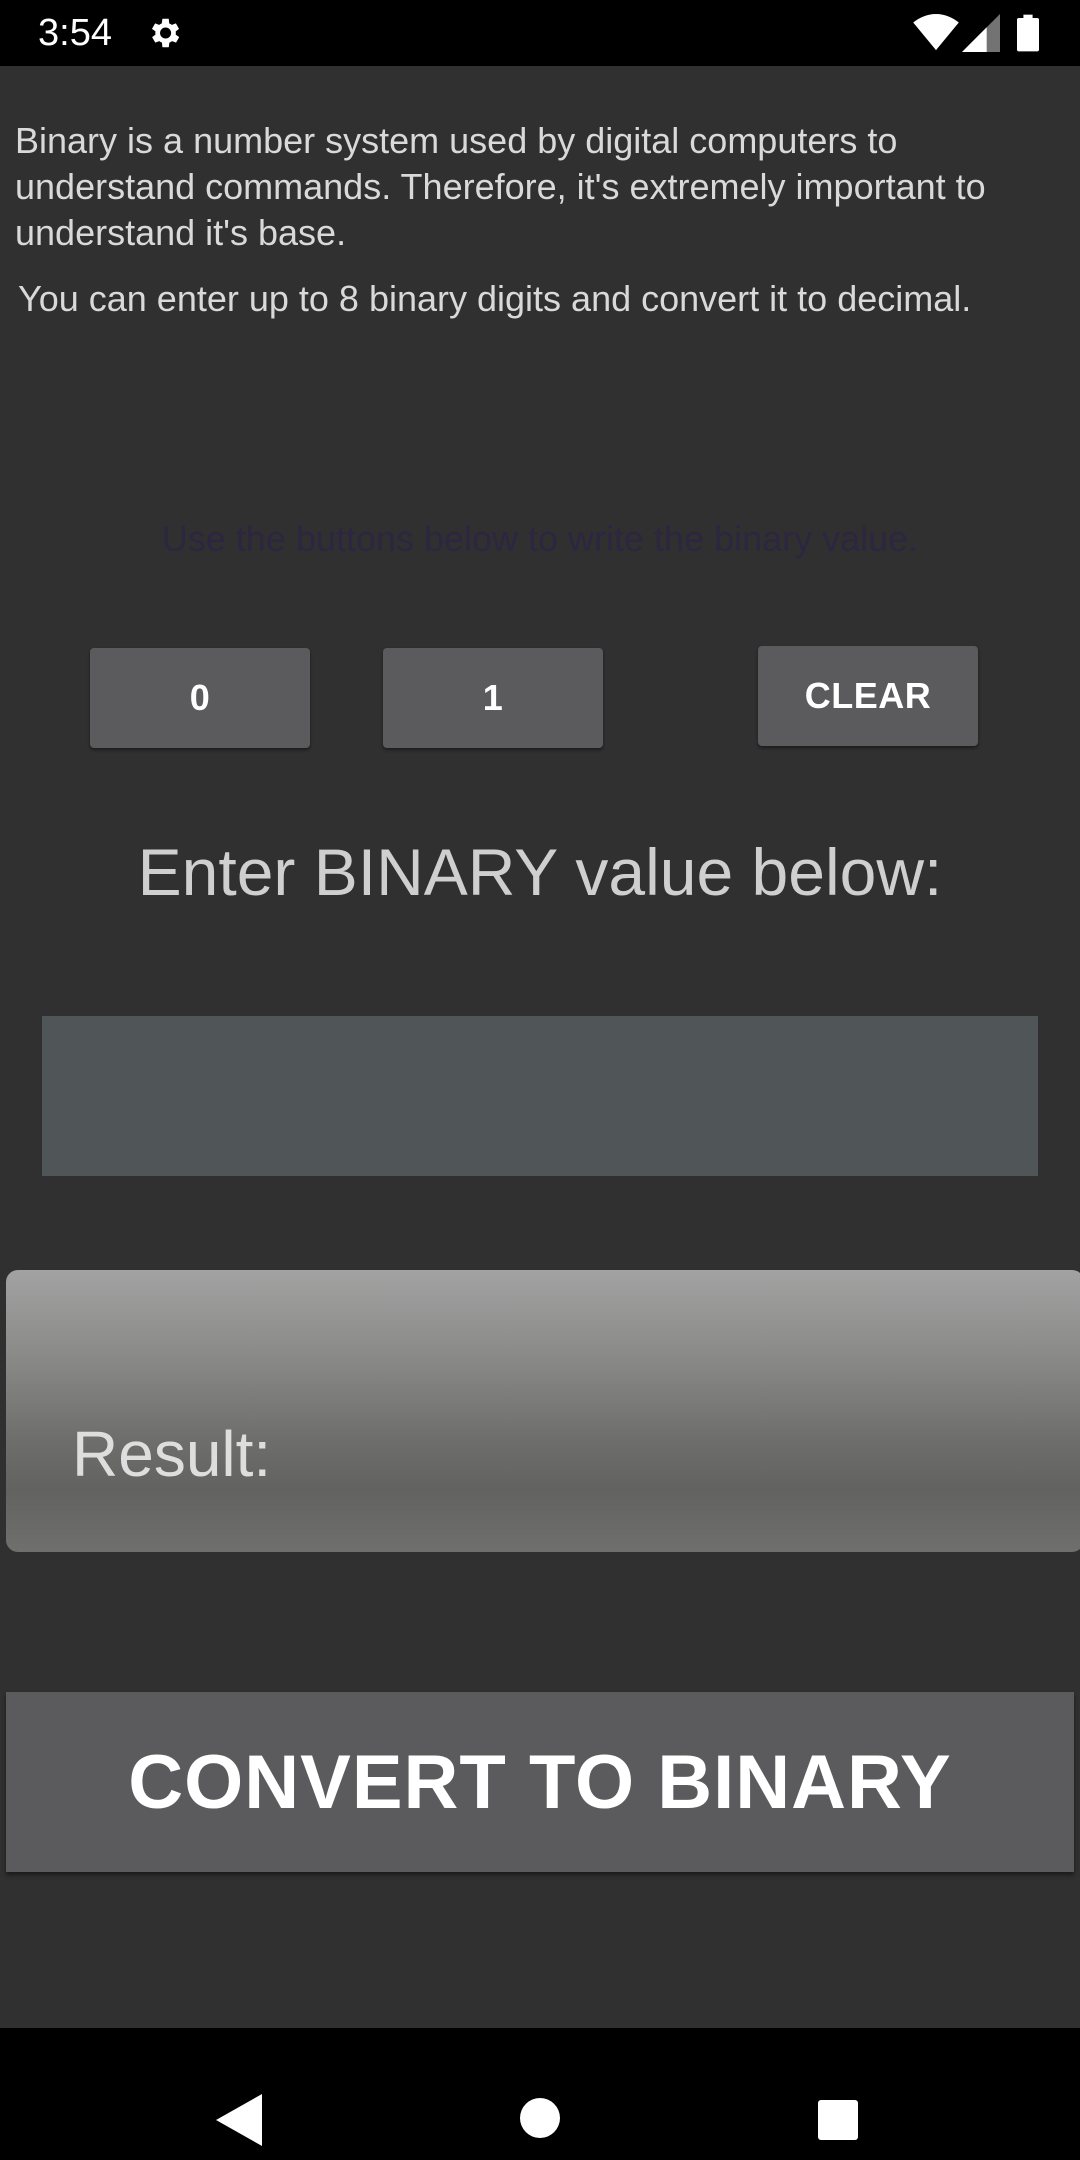 The height and width of the screenshot is (2160, 1080). I want to click on result-panel, so click(543, 1411).